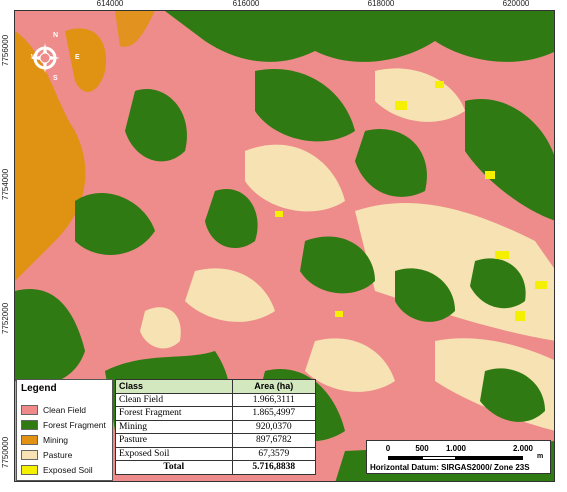 The height and width of the screenshot is (492, 567). I want to click on northing-tick-label: 7754000, so click(5, 184).